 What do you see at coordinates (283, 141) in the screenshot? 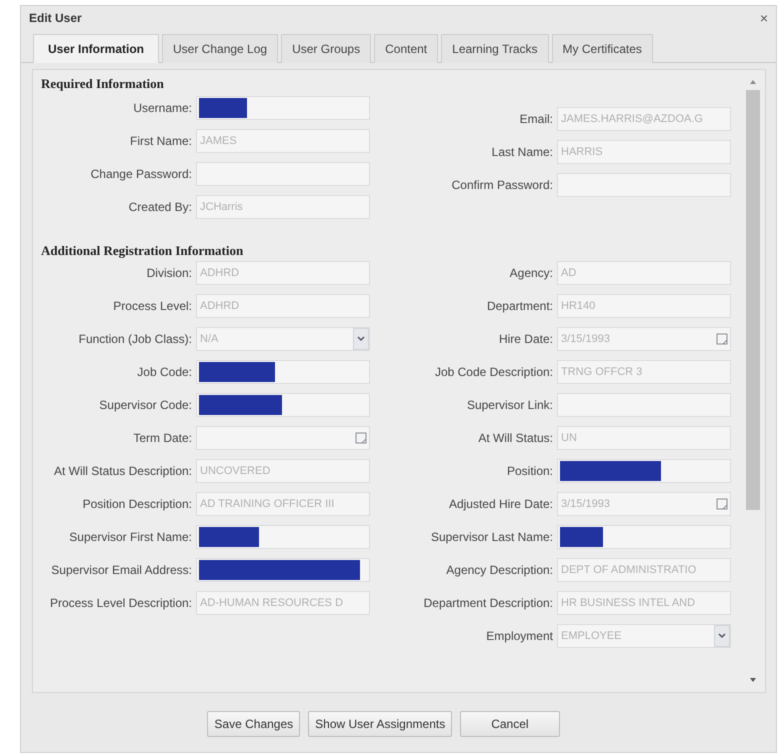
I see `input-field: JAMES` at bounding box center [283, 141].